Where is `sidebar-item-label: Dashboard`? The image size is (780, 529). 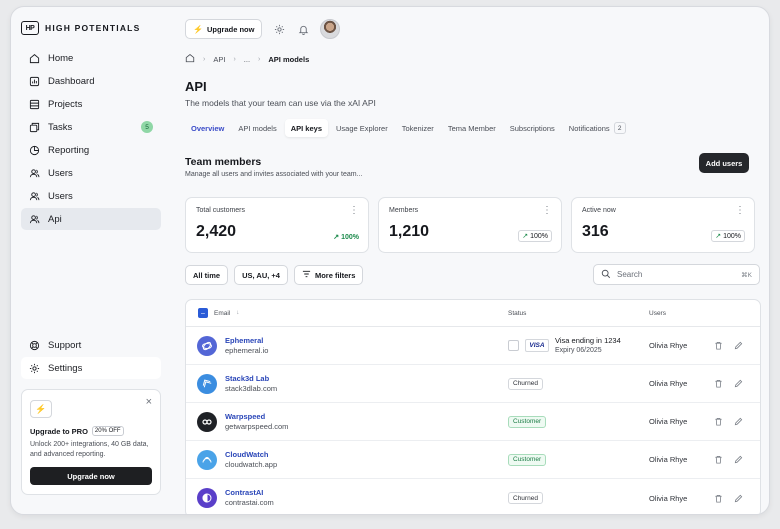 sidebar-item-label: Dashboard is located at coordinates (71, 81).